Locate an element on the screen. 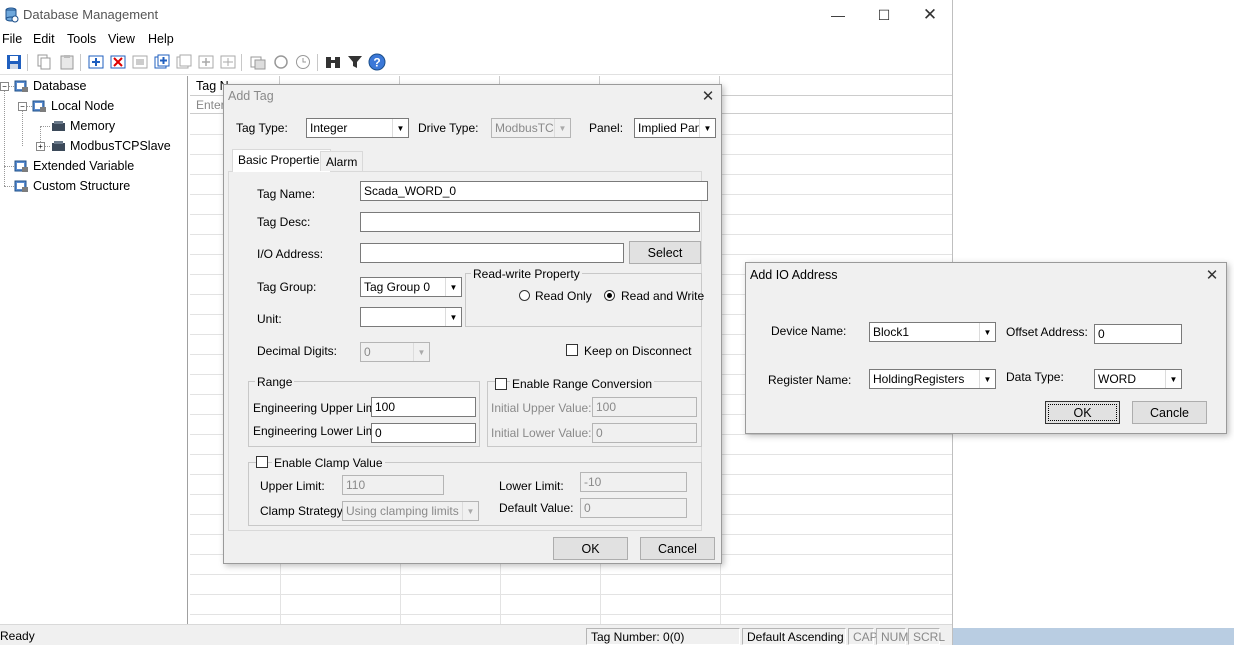 The height and width of the screenshot is (645, 1234). clock-icon is located at coordinates (303, 62).